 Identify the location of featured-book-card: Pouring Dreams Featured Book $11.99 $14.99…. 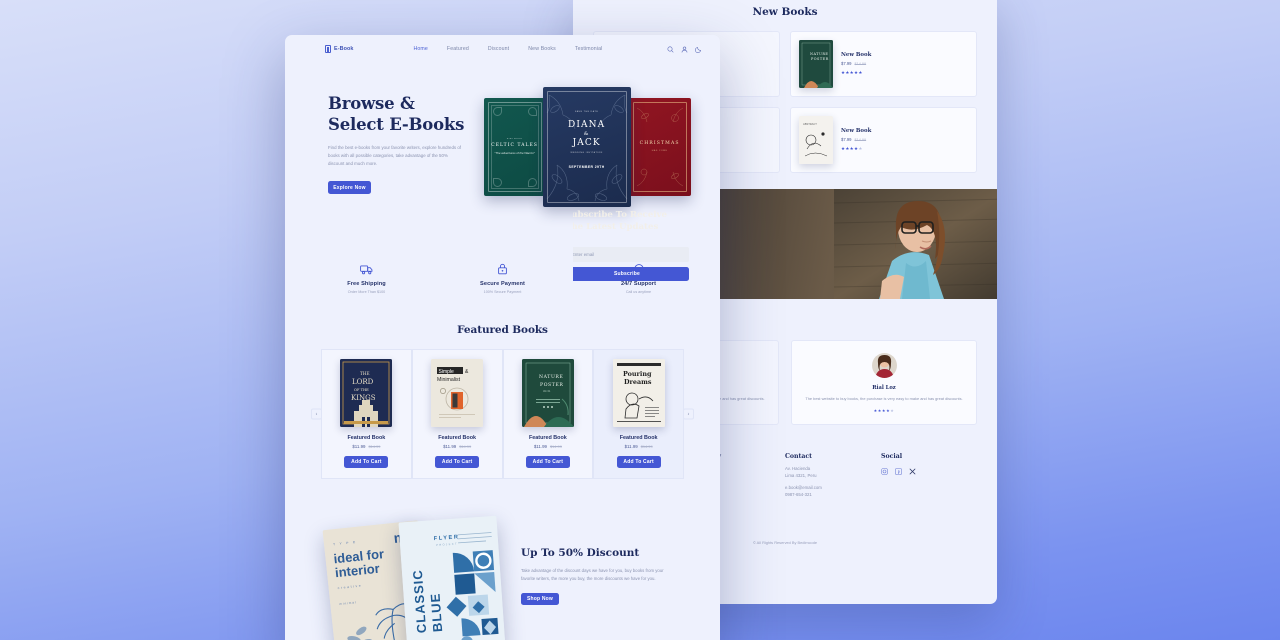
(638, 414).